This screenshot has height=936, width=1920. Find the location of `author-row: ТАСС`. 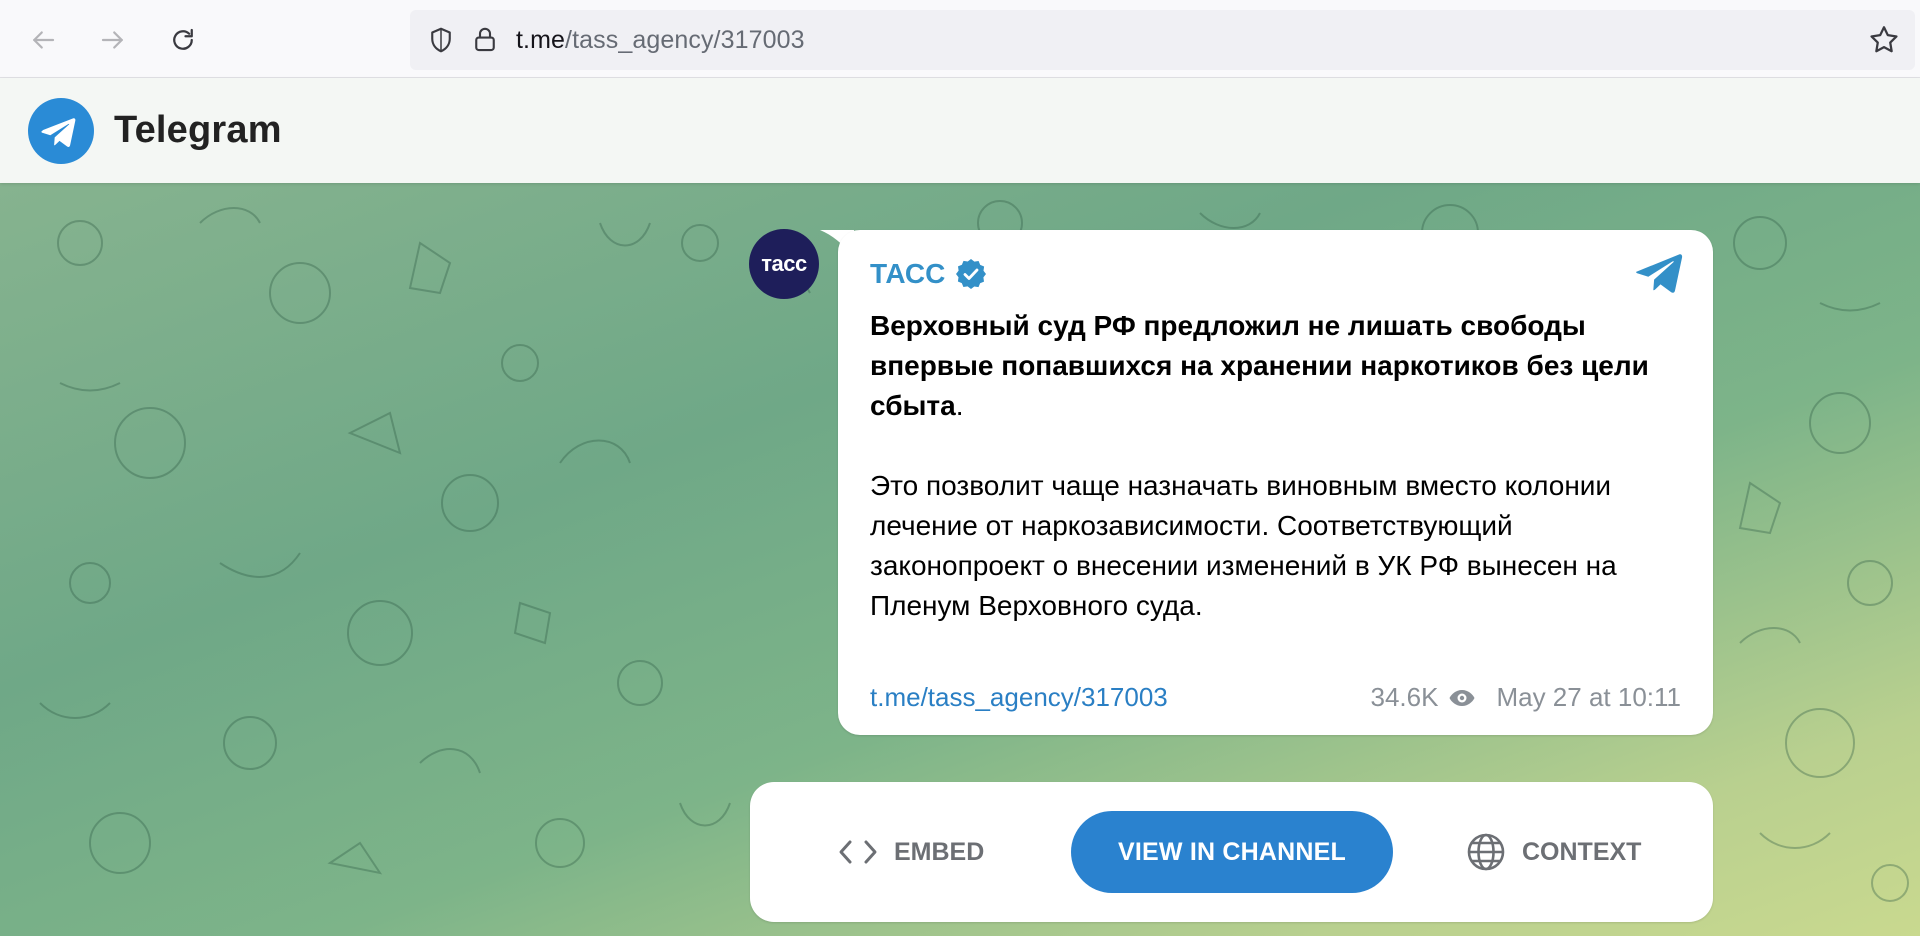

author-row: ТАСС is located at coordinates (1275, 274).